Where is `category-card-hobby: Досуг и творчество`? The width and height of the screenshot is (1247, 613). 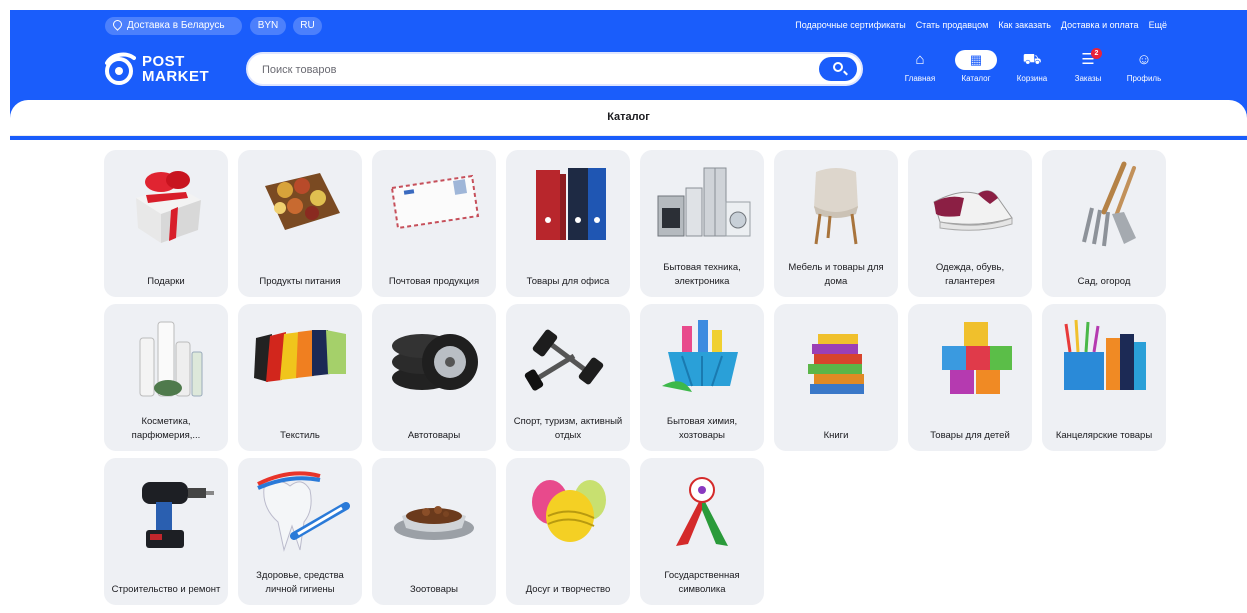 category-card-hobby: Досуг и творчество is located at coordinates (568, 531).